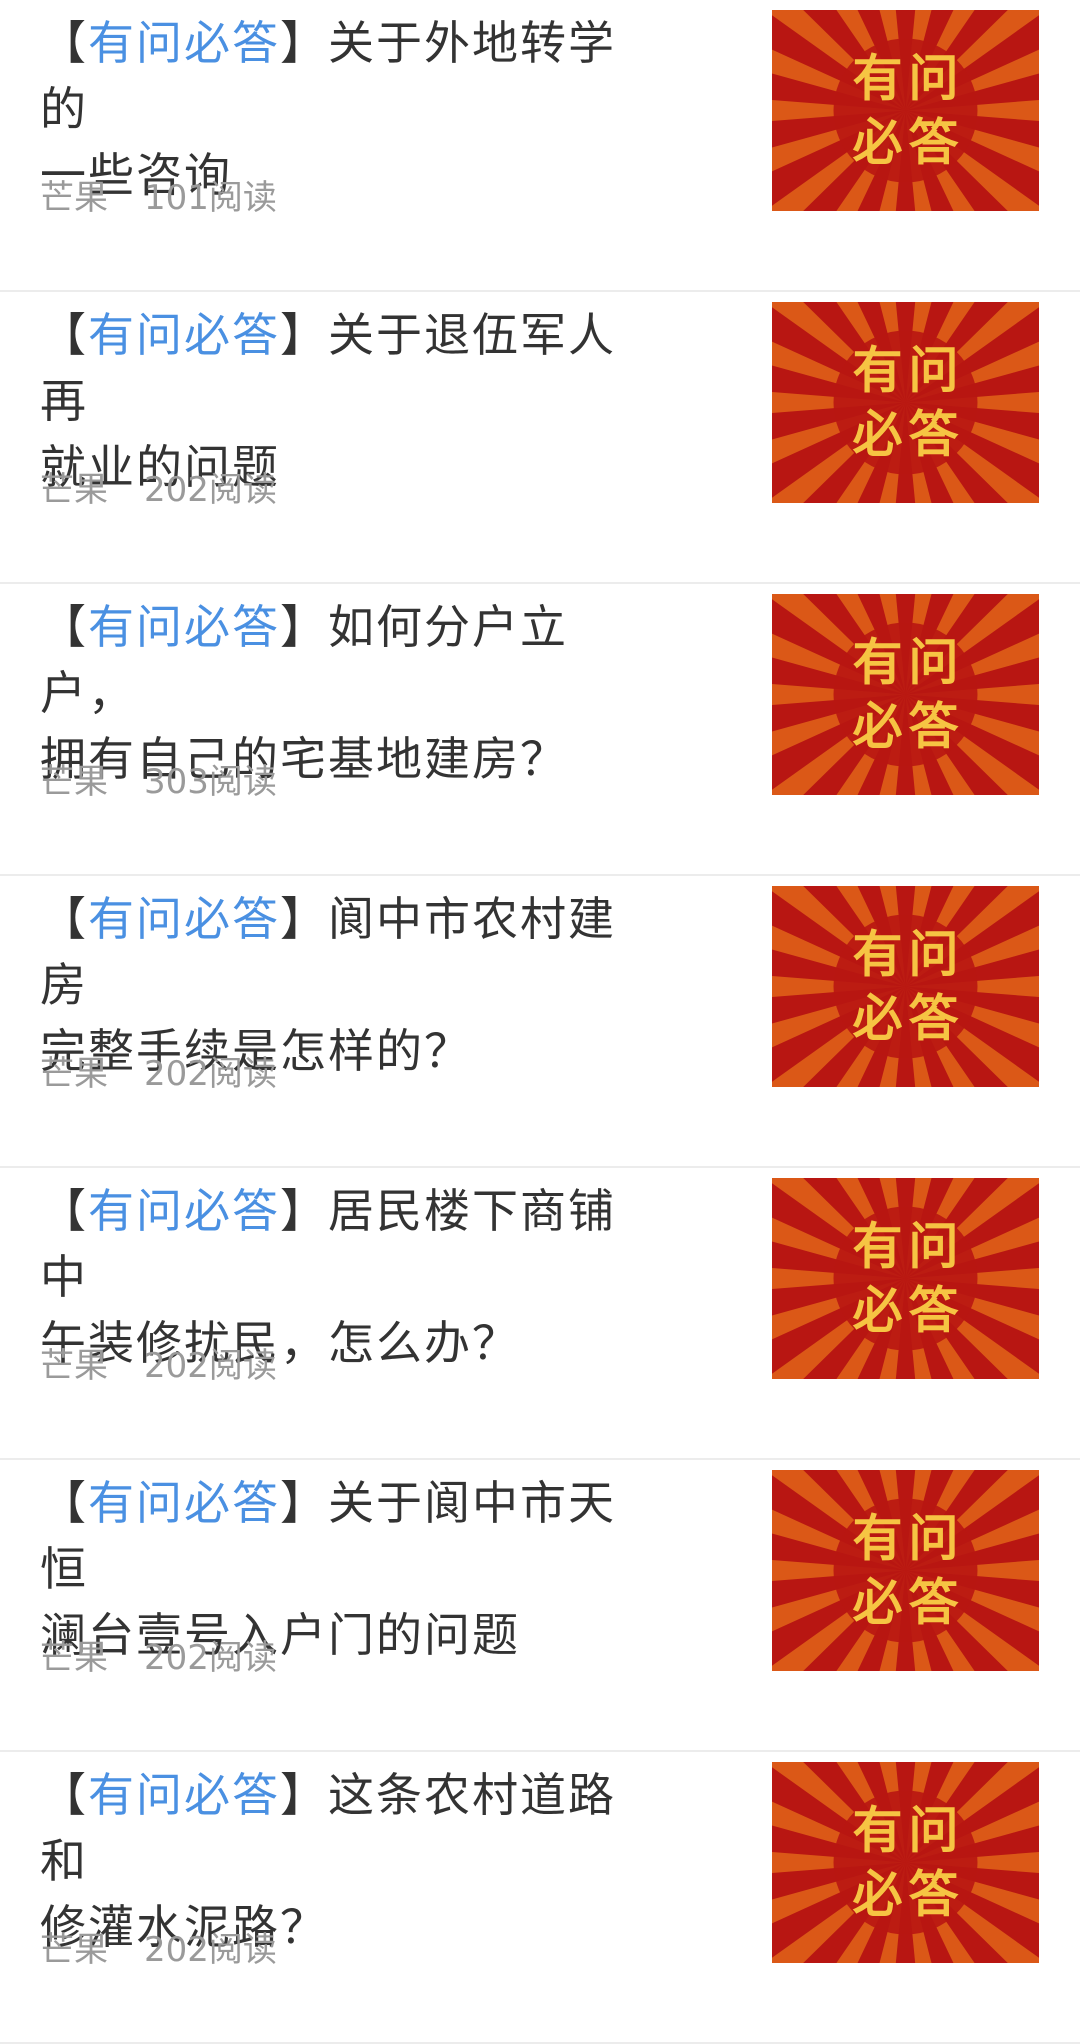 This screenshot has height=2044, width=1080. What do you see at coordinates (540, 1606) in the screenshot?
I see `article-card: 【有问必答】关于阆中市天恒 澜台壹号入户门的问题 芒果 202阅读 有问必答` at bounding box center [540, 1606].